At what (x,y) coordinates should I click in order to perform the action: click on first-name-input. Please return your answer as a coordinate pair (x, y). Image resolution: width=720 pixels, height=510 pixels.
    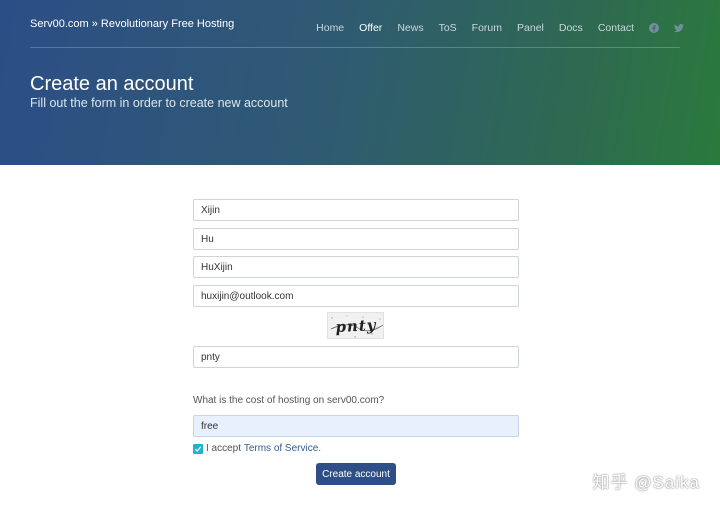
    Looking at the image, I should click on (356, 210).